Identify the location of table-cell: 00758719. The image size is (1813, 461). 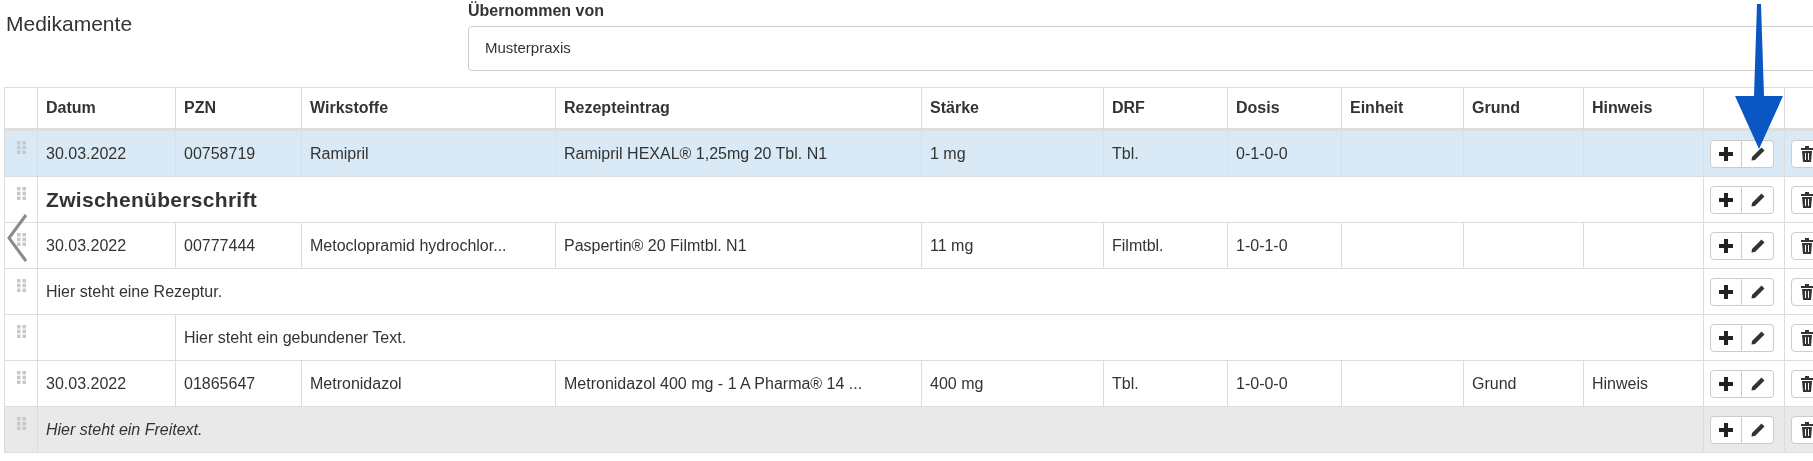
(220, 153).